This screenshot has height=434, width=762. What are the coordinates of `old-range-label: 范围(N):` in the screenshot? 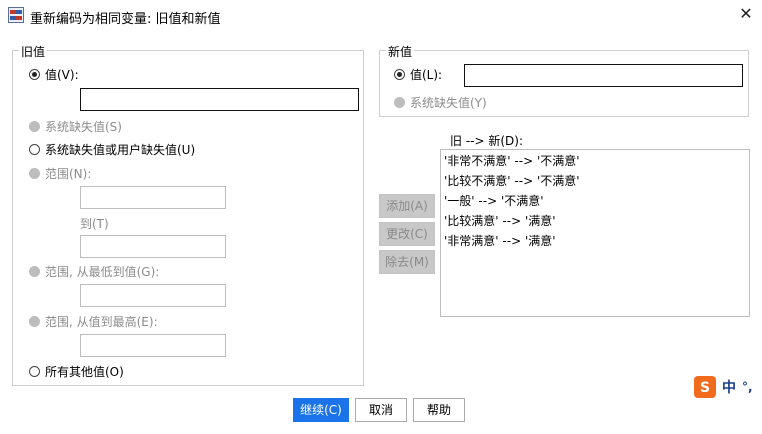 It's located at (68, 173).